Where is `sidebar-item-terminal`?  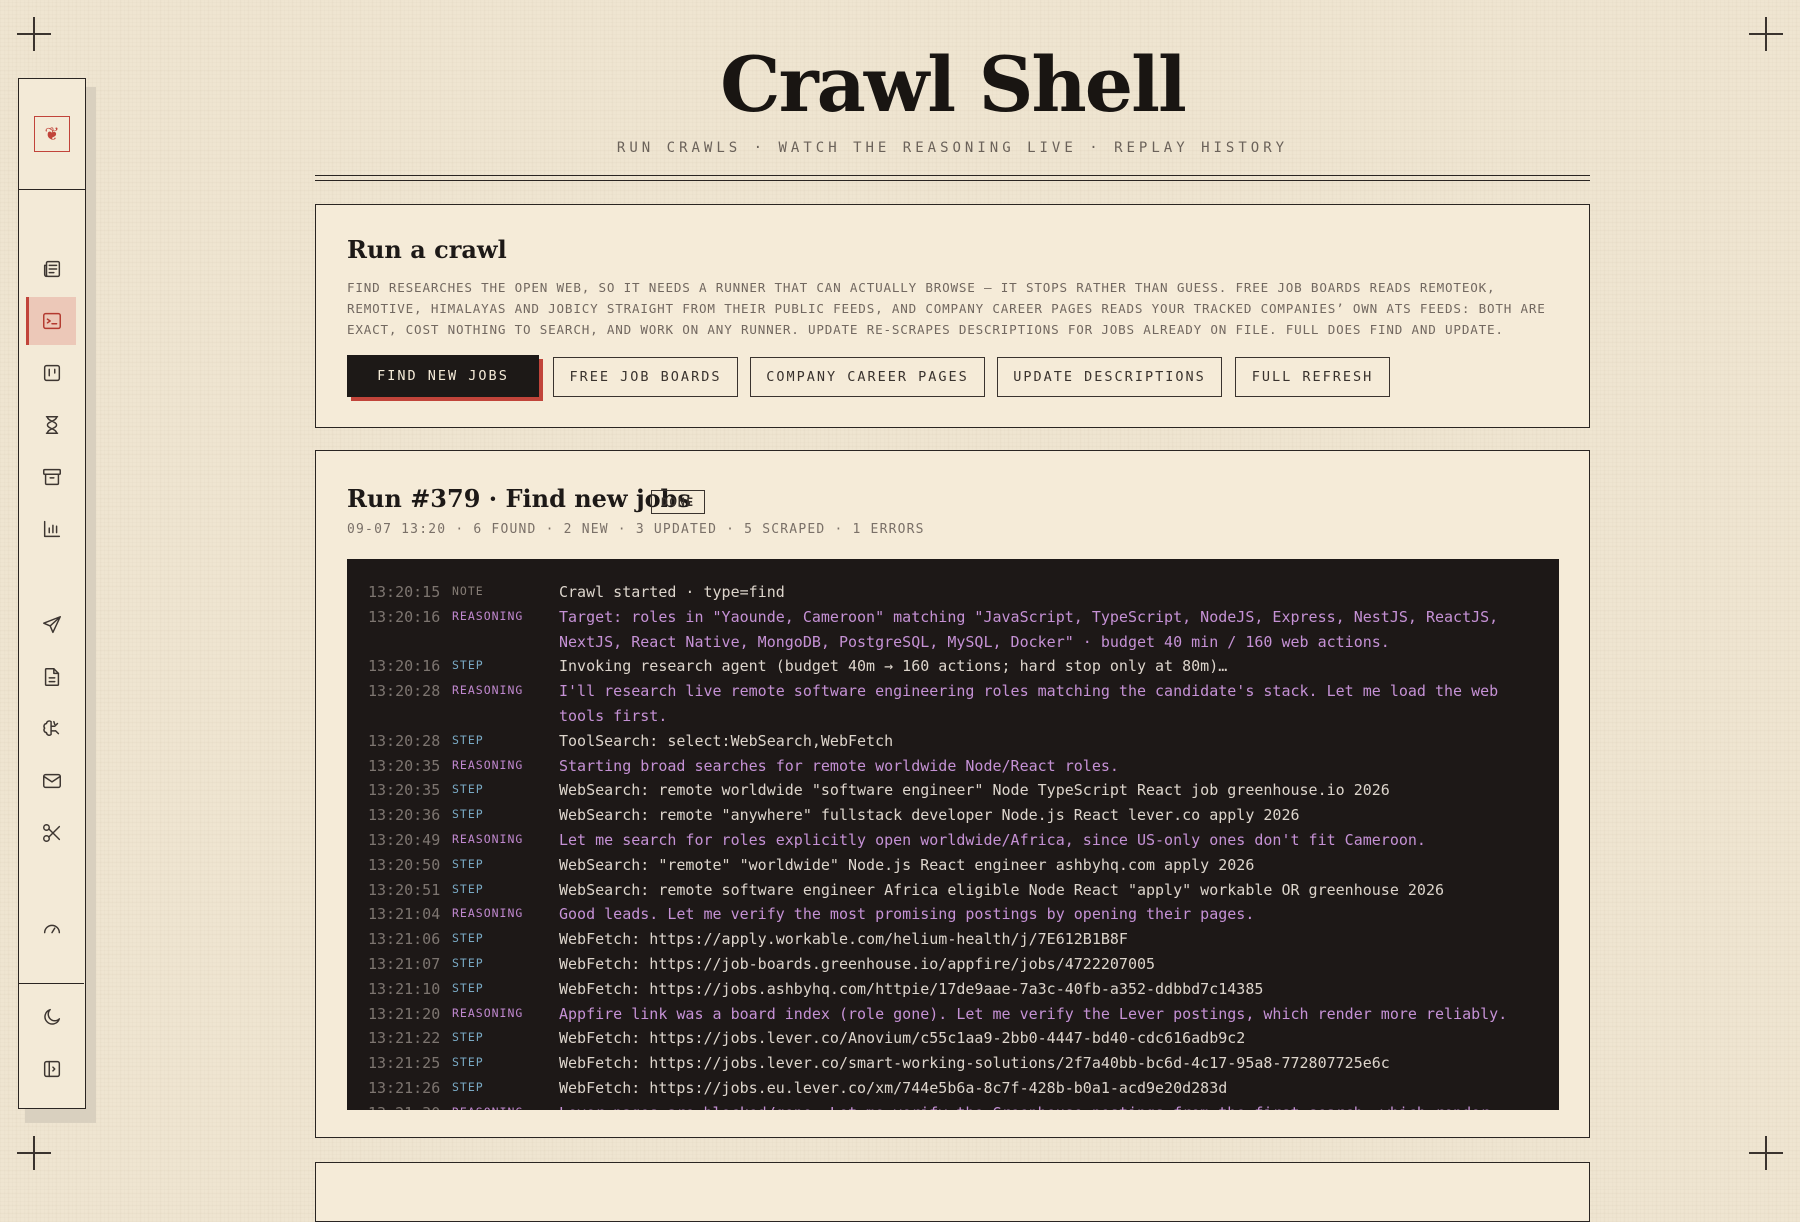 sidebar-item-terminal is located at coordinates (51, 321).